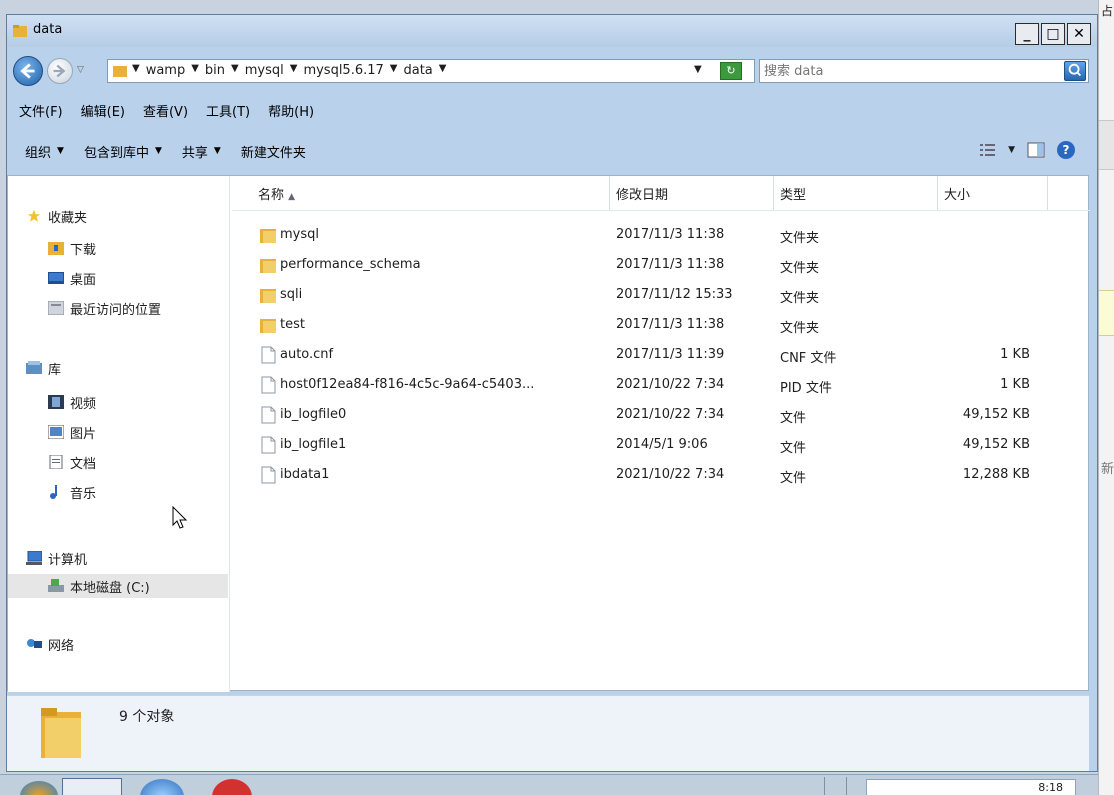 The image size is (1114, 795). I want to click on forward-button, so click(60, 71).